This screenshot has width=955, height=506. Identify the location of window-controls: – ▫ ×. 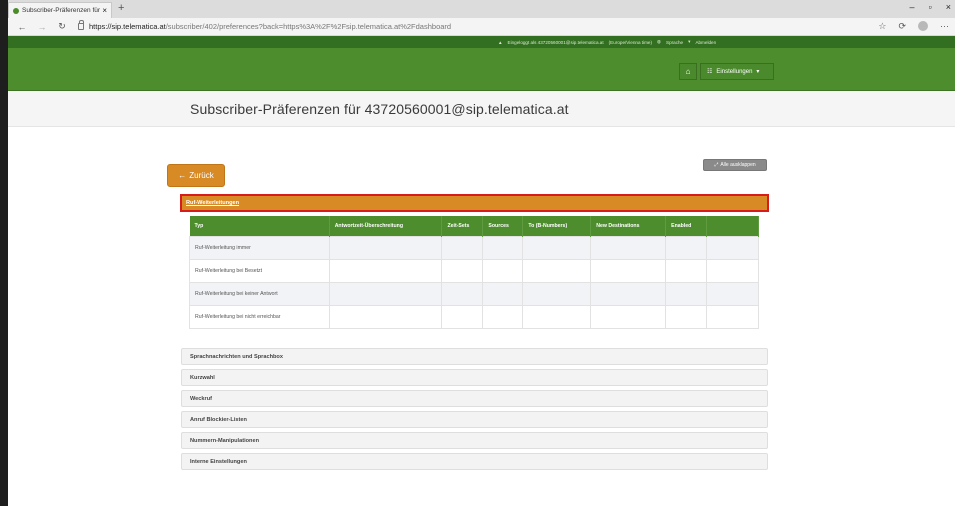
(930, 7).